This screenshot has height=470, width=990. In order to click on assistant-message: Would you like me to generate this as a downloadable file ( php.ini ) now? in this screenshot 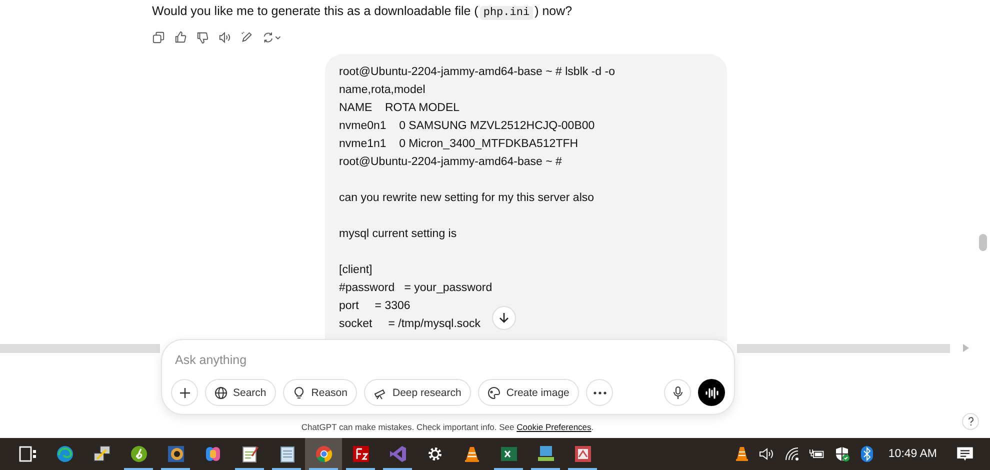, I will do `click(363, 12)`.